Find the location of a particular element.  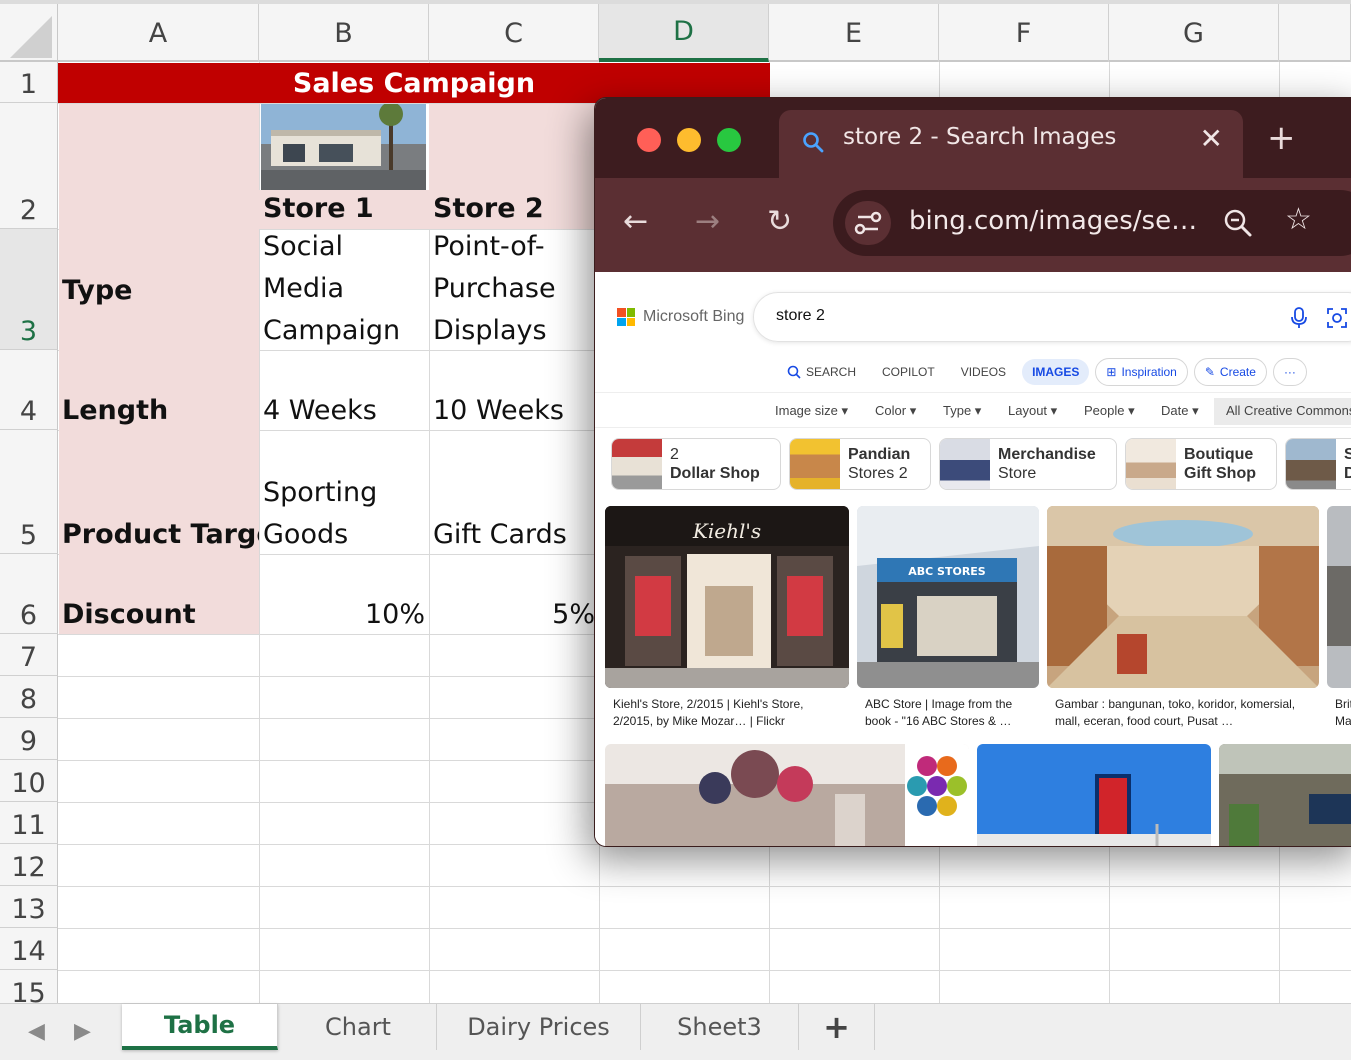

sheet-tab-dairy-prices: Dairy Prices is located at coordinates (539, 1027).